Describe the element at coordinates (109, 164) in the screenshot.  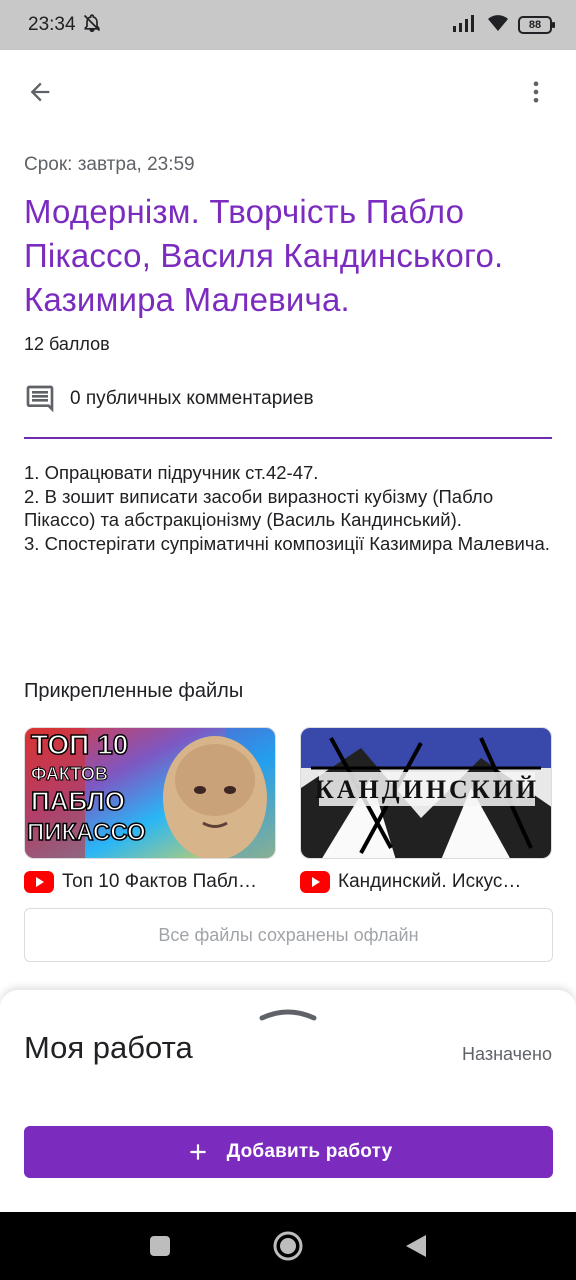
I see `due-date: Срок: завтра, 23:59` at that location.